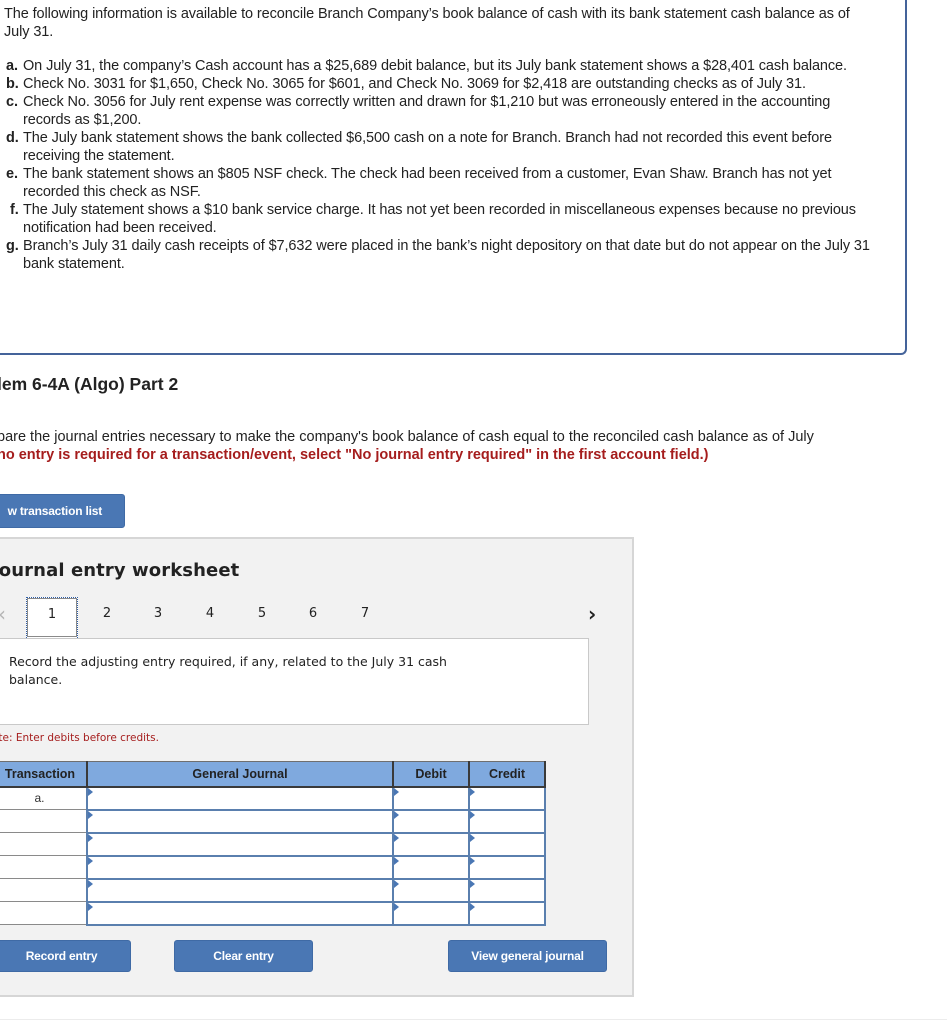  I want to click on clear-entry-button: Clear entry, so click(243, 956).